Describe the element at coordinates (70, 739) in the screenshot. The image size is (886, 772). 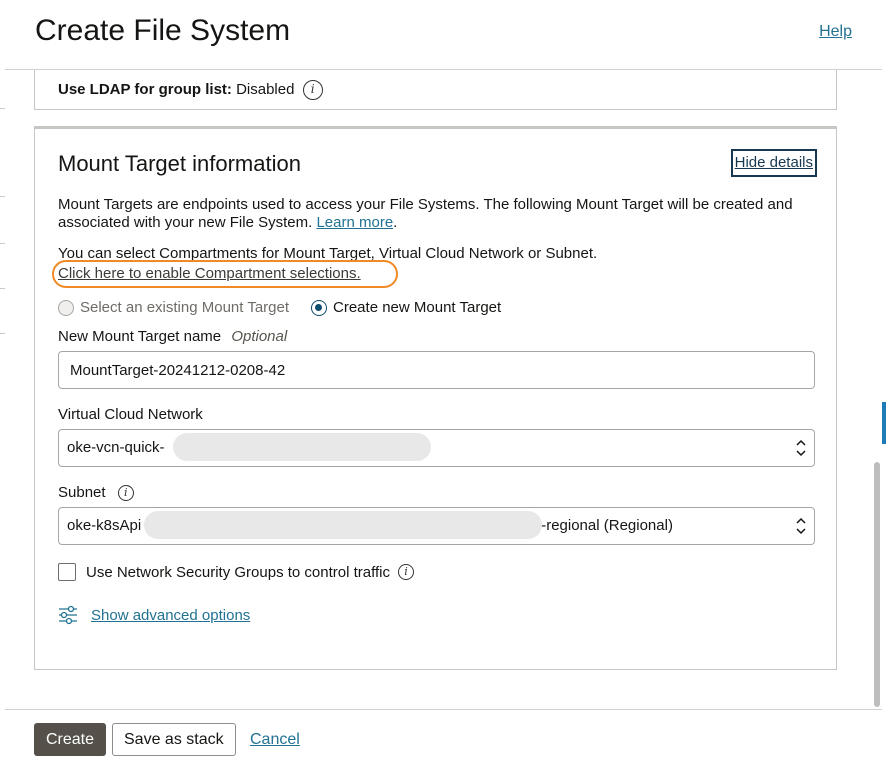
I see `create-button: Create` at that location.